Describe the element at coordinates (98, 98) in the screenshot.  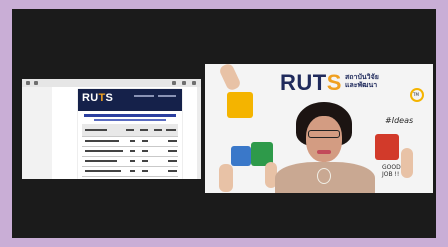
I see `document-logo: RUTS` at that location.